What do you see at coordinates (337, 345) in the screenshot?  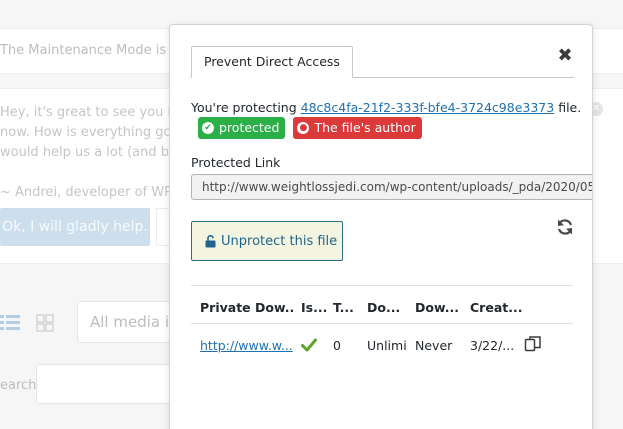 I see `table-cell-clicks: 0` at bounding box center [337, 345].